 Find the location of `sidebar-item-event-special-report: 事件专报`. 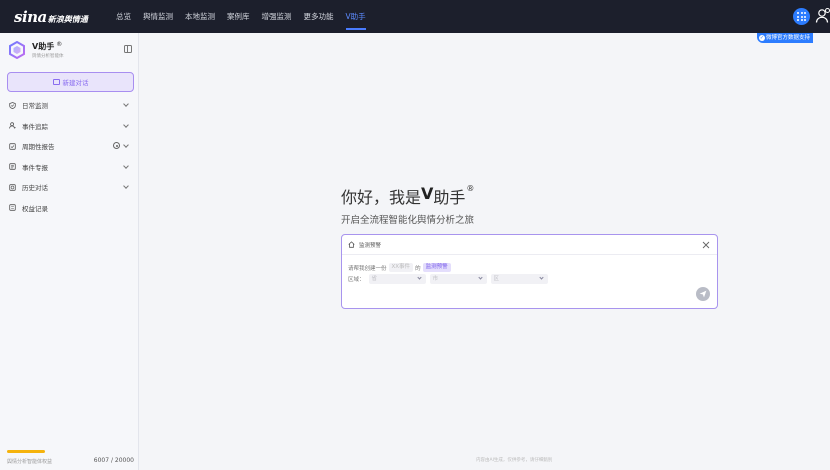

sidebar-item-event-special-report: 事件专报 is located at coordinates (69, 167).